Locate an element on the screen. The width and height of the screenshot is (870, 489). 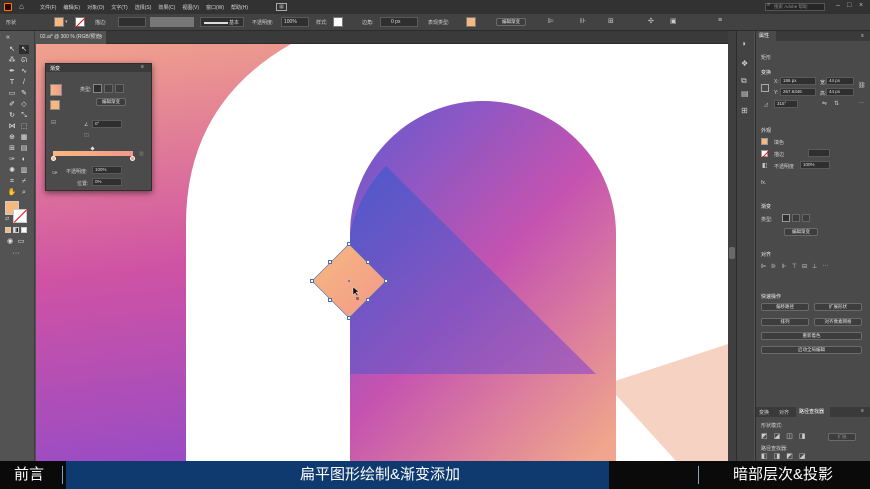
expand-button: 扩展 is located at coordinates (842, 437).